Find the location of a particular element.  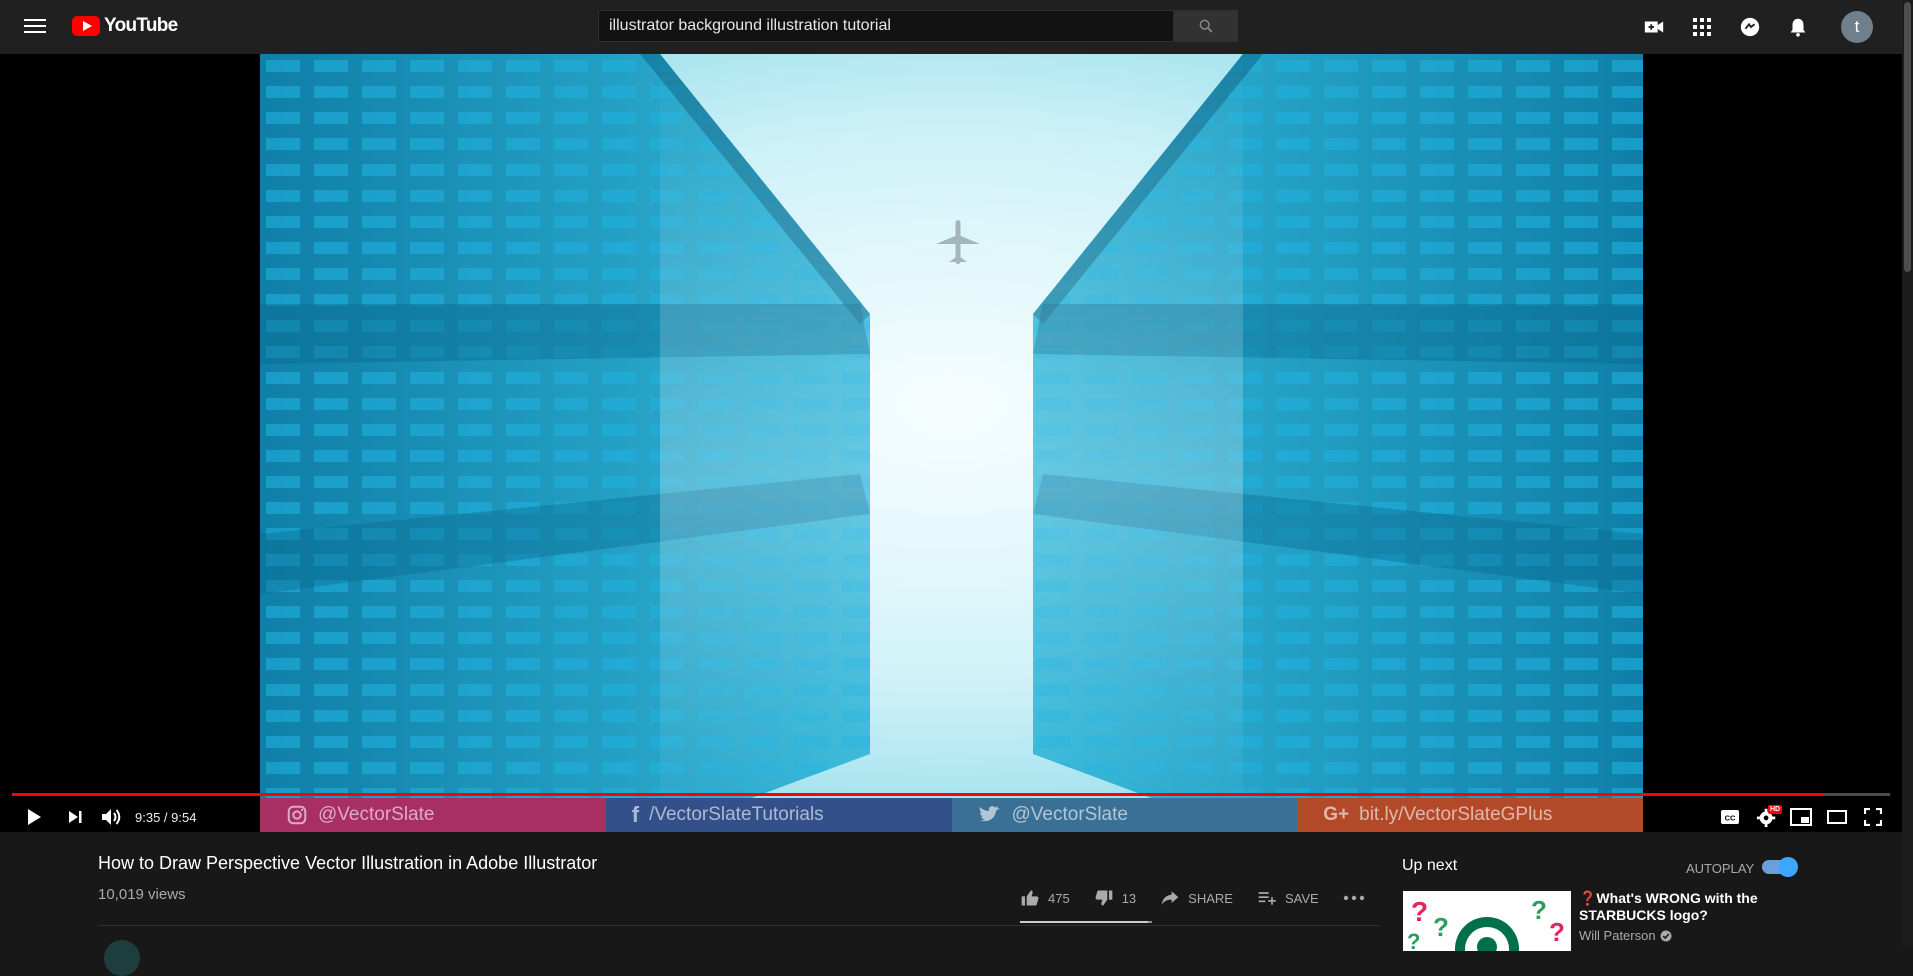

recommendation-title: ❓What's WRONG with the STARBUCKS logo? is located at coordinates (1679, 907).